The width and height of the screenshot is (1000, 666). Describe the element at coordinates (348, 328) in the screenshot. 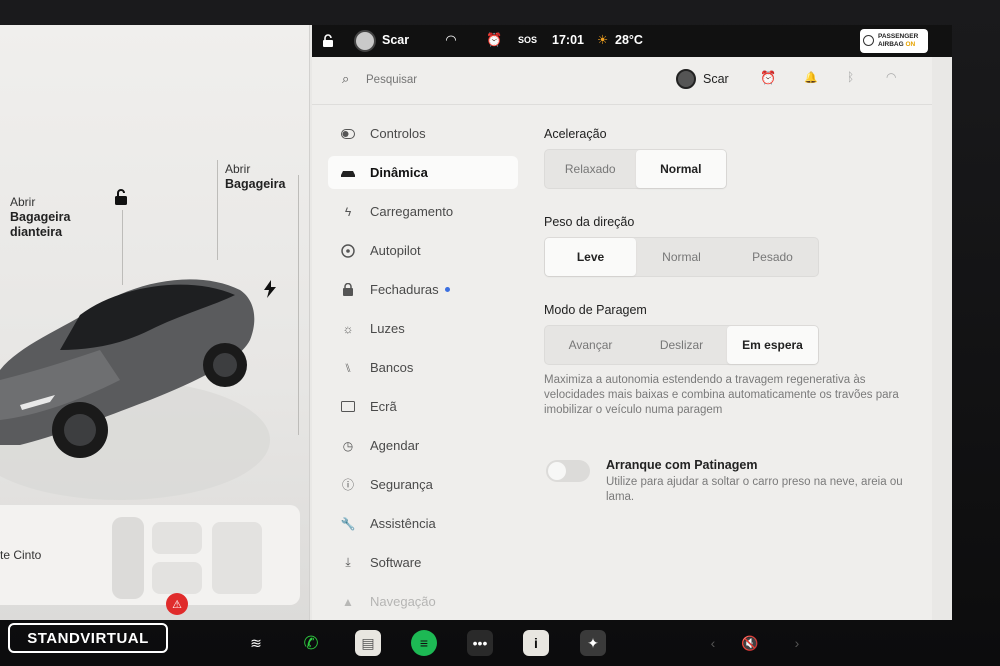

I see `light-icon: ☼` at that location.